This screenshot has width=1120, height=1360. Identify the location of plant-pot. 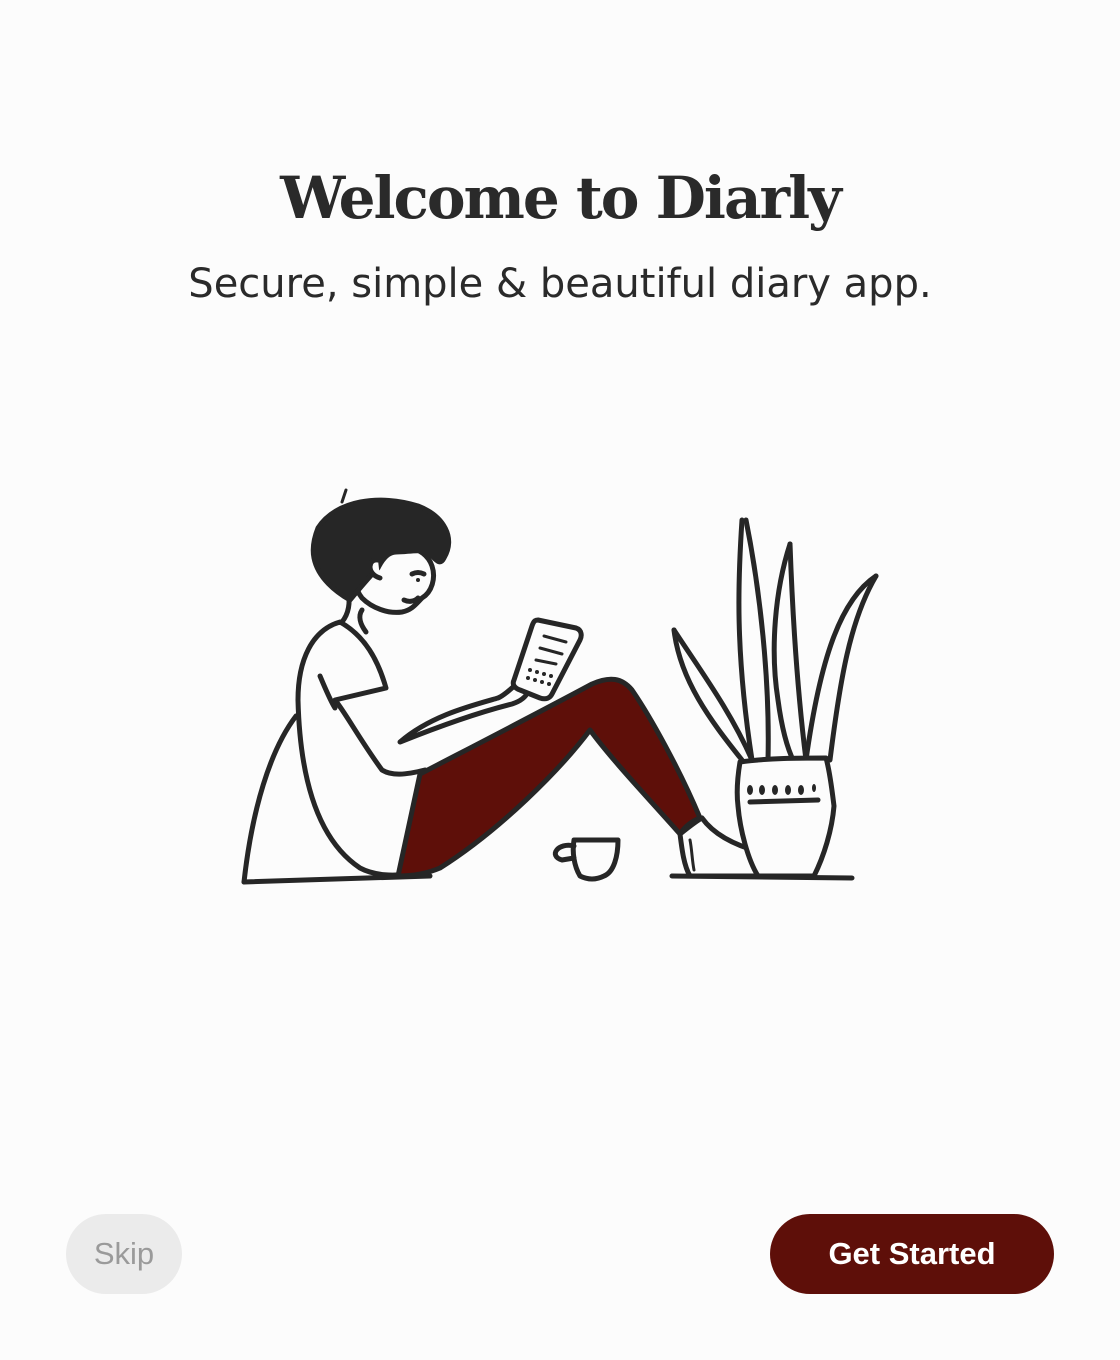
(785, 817).